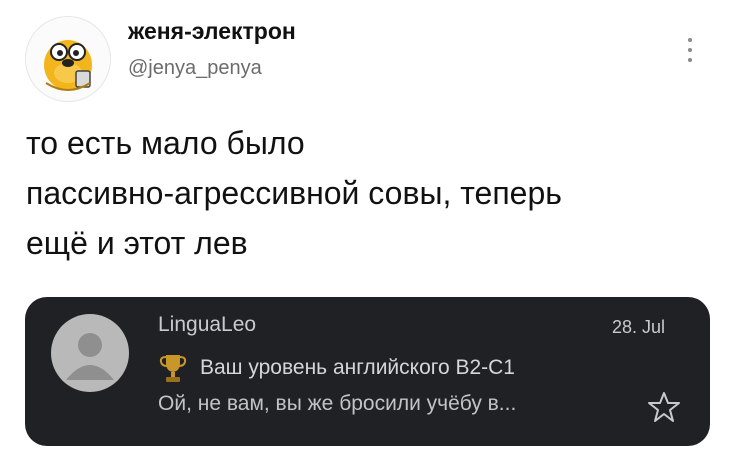 The height and width of the screenshot is (471, 735). I want to click on display-name: женя-электрон, so click(212, 31).